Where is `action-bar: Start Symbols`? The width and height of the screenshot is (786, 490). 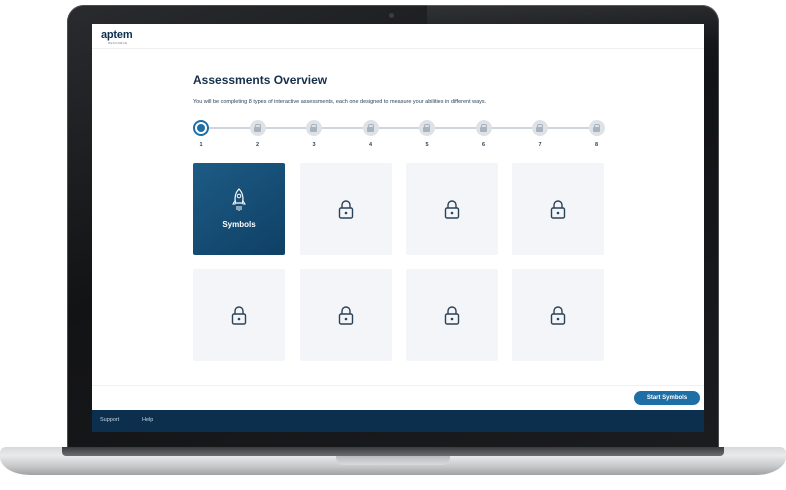
action-bar: Start Symbols is located at coordinates (398, 397).